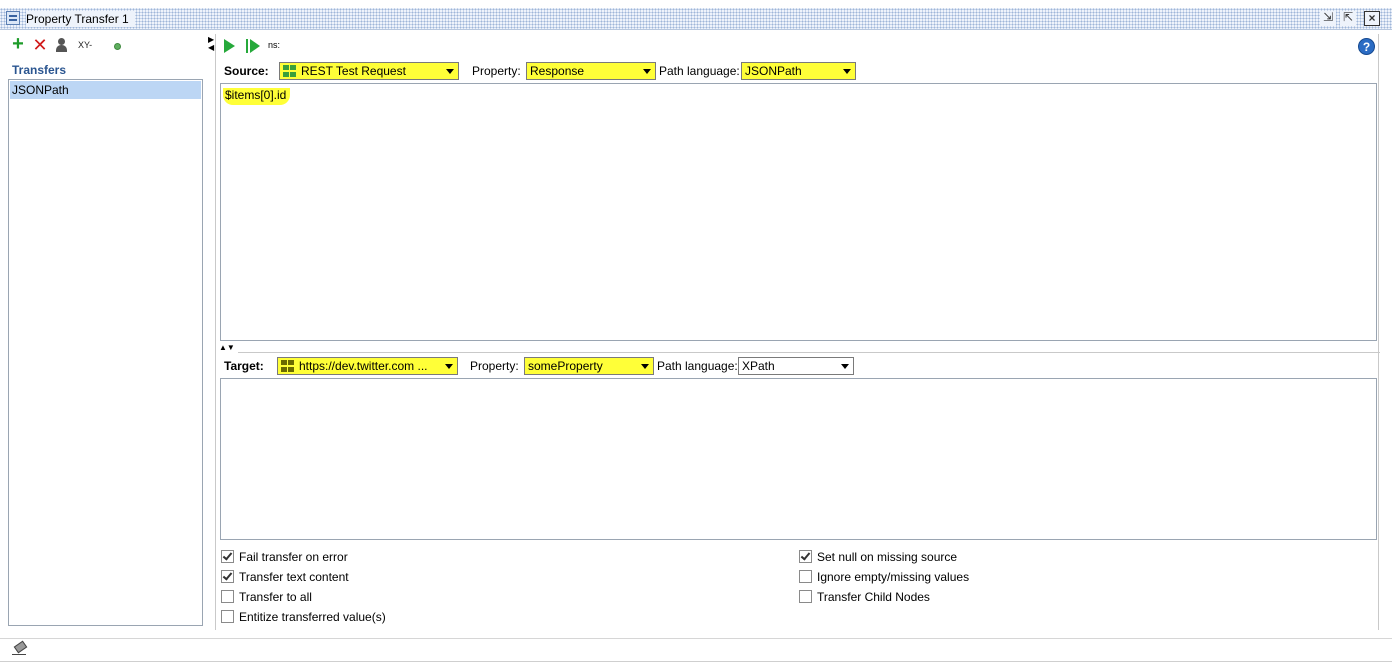 The width and height of the screenshot is (1392, 667). I want to click on transfer-text-content-checkbox: Transfer text content, so click(285, 577).